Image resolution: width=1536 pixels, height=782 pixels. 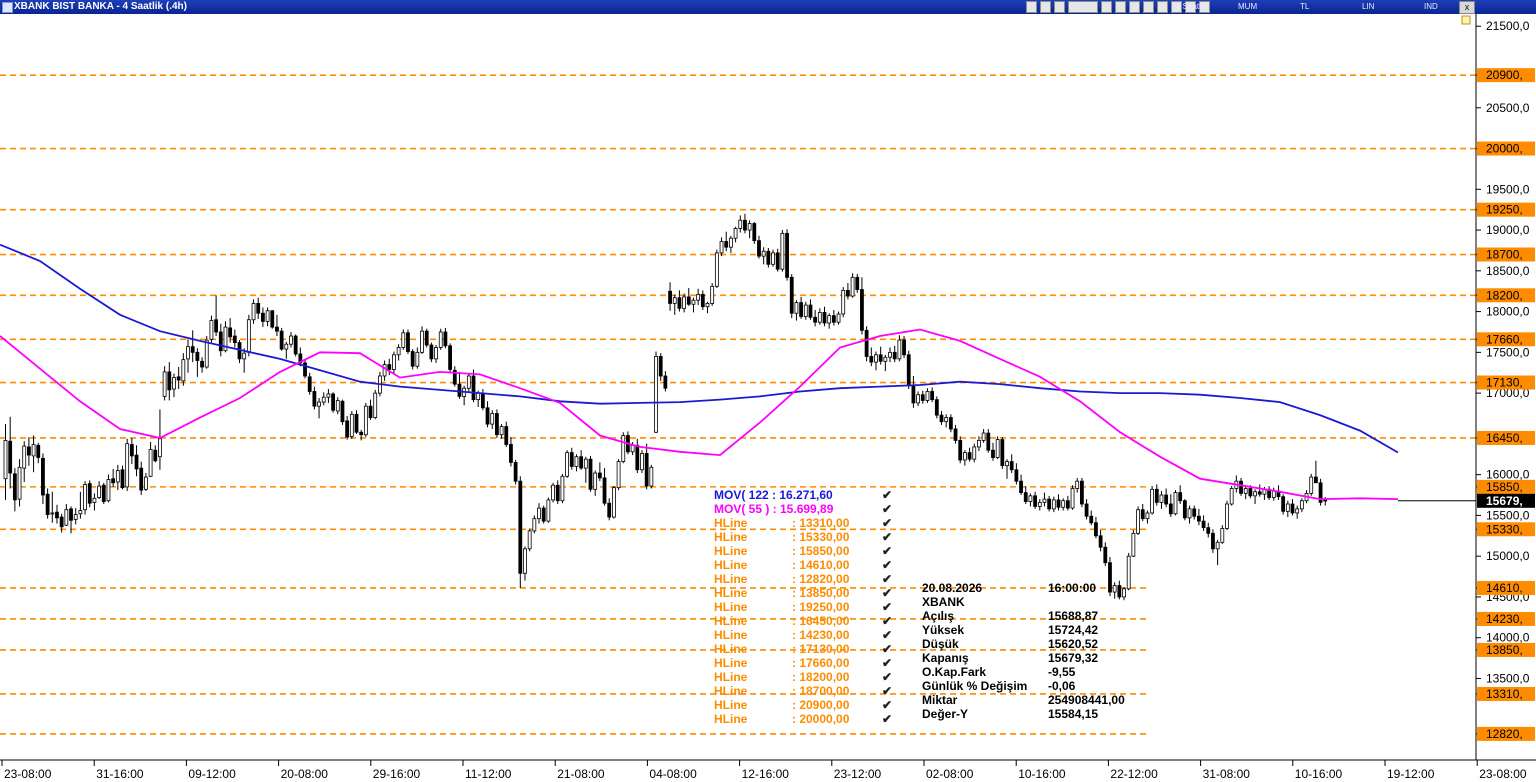 I want to click on info-value: 15724,42, so click(x=1073, y=630).